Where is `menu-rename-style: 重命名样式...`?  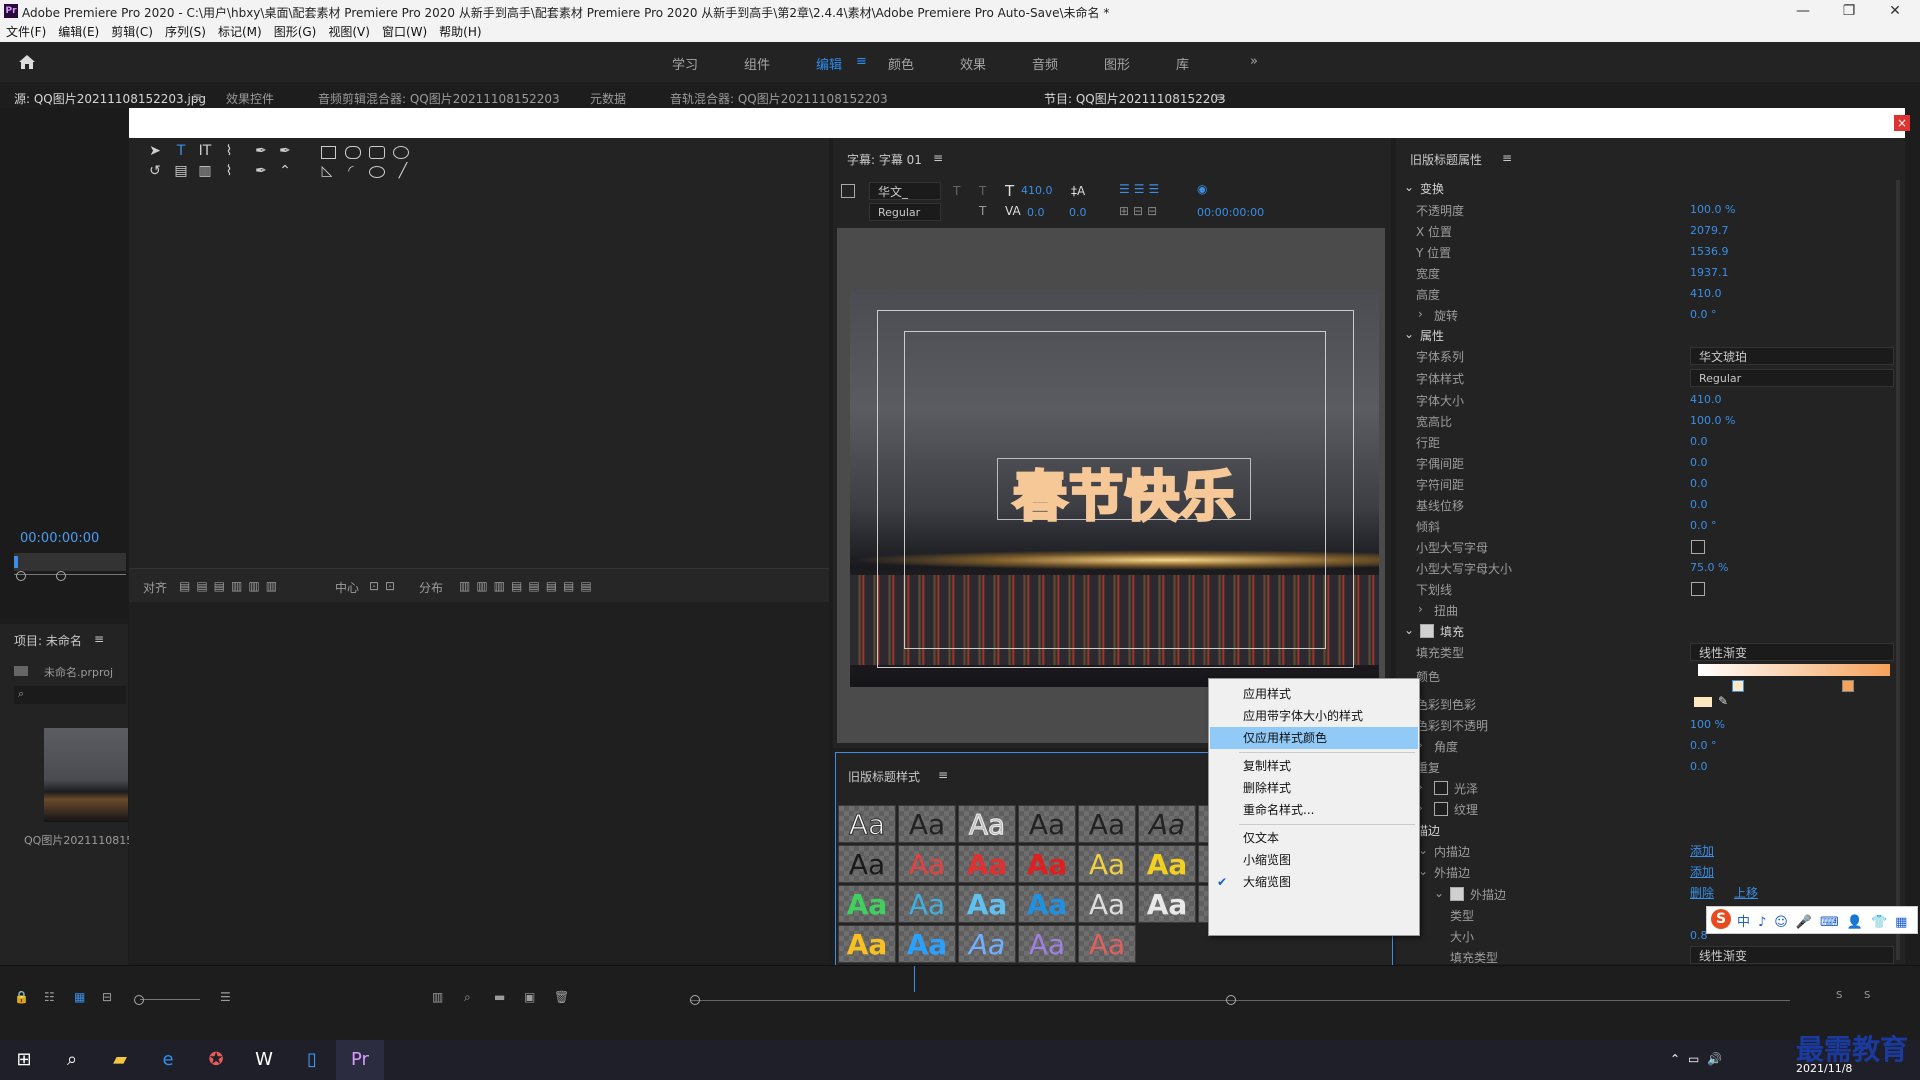
menu-rename-style: 重命名样式... is located at coordinates (1314, 810).